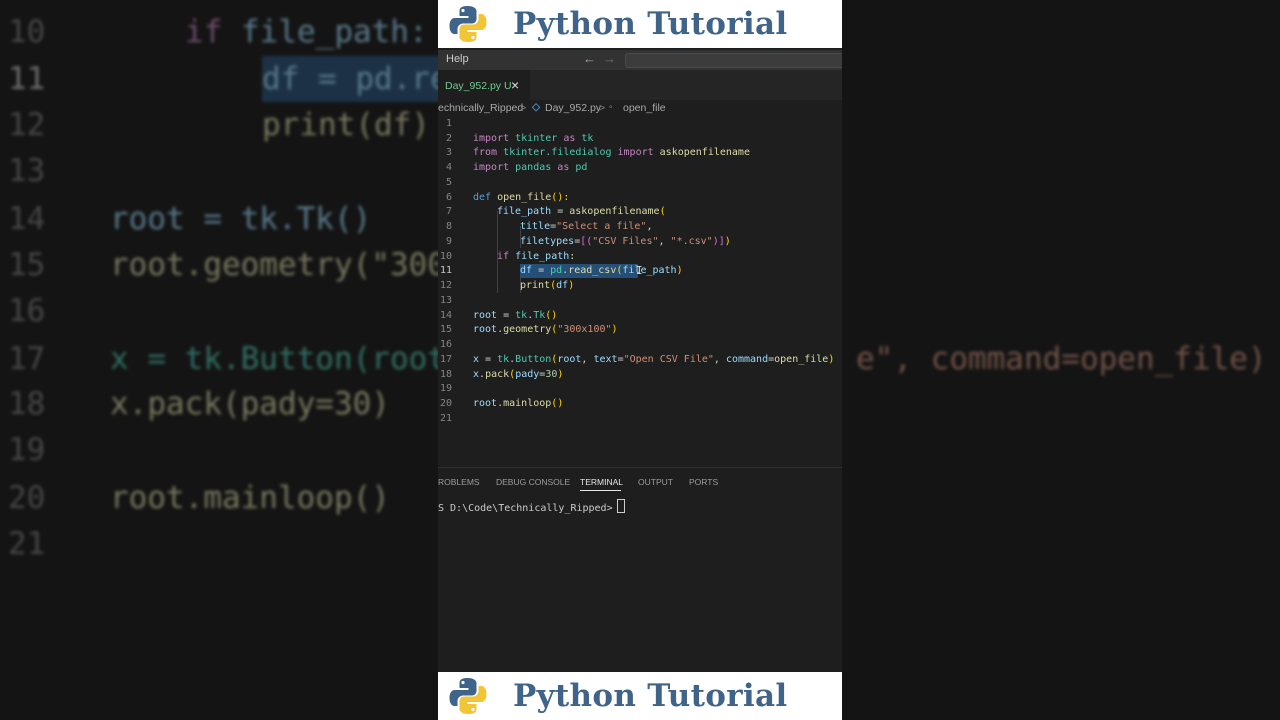  I want to click on back-arrow-icon: ←, so click(589, 58).